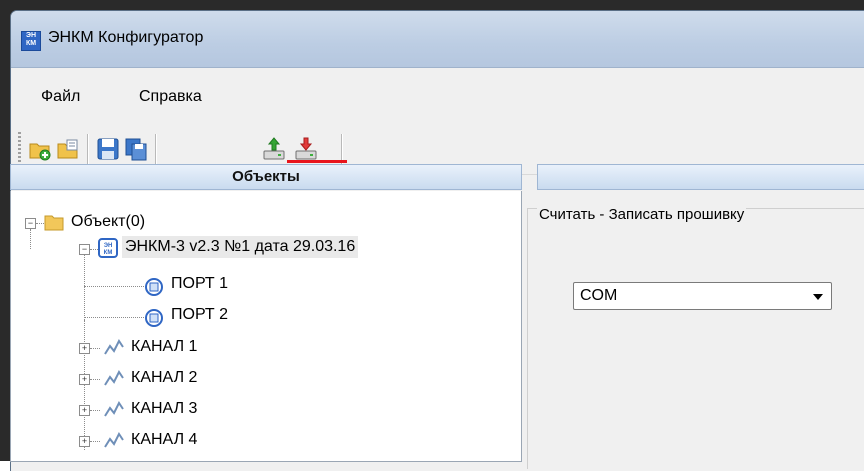 This screenshot has width=864, height=471. What do you see at coordinates (164, 347) in the screenshot?
I see `tree-node-channel: КАНАЛ 1` at bounding box center [164, 347].